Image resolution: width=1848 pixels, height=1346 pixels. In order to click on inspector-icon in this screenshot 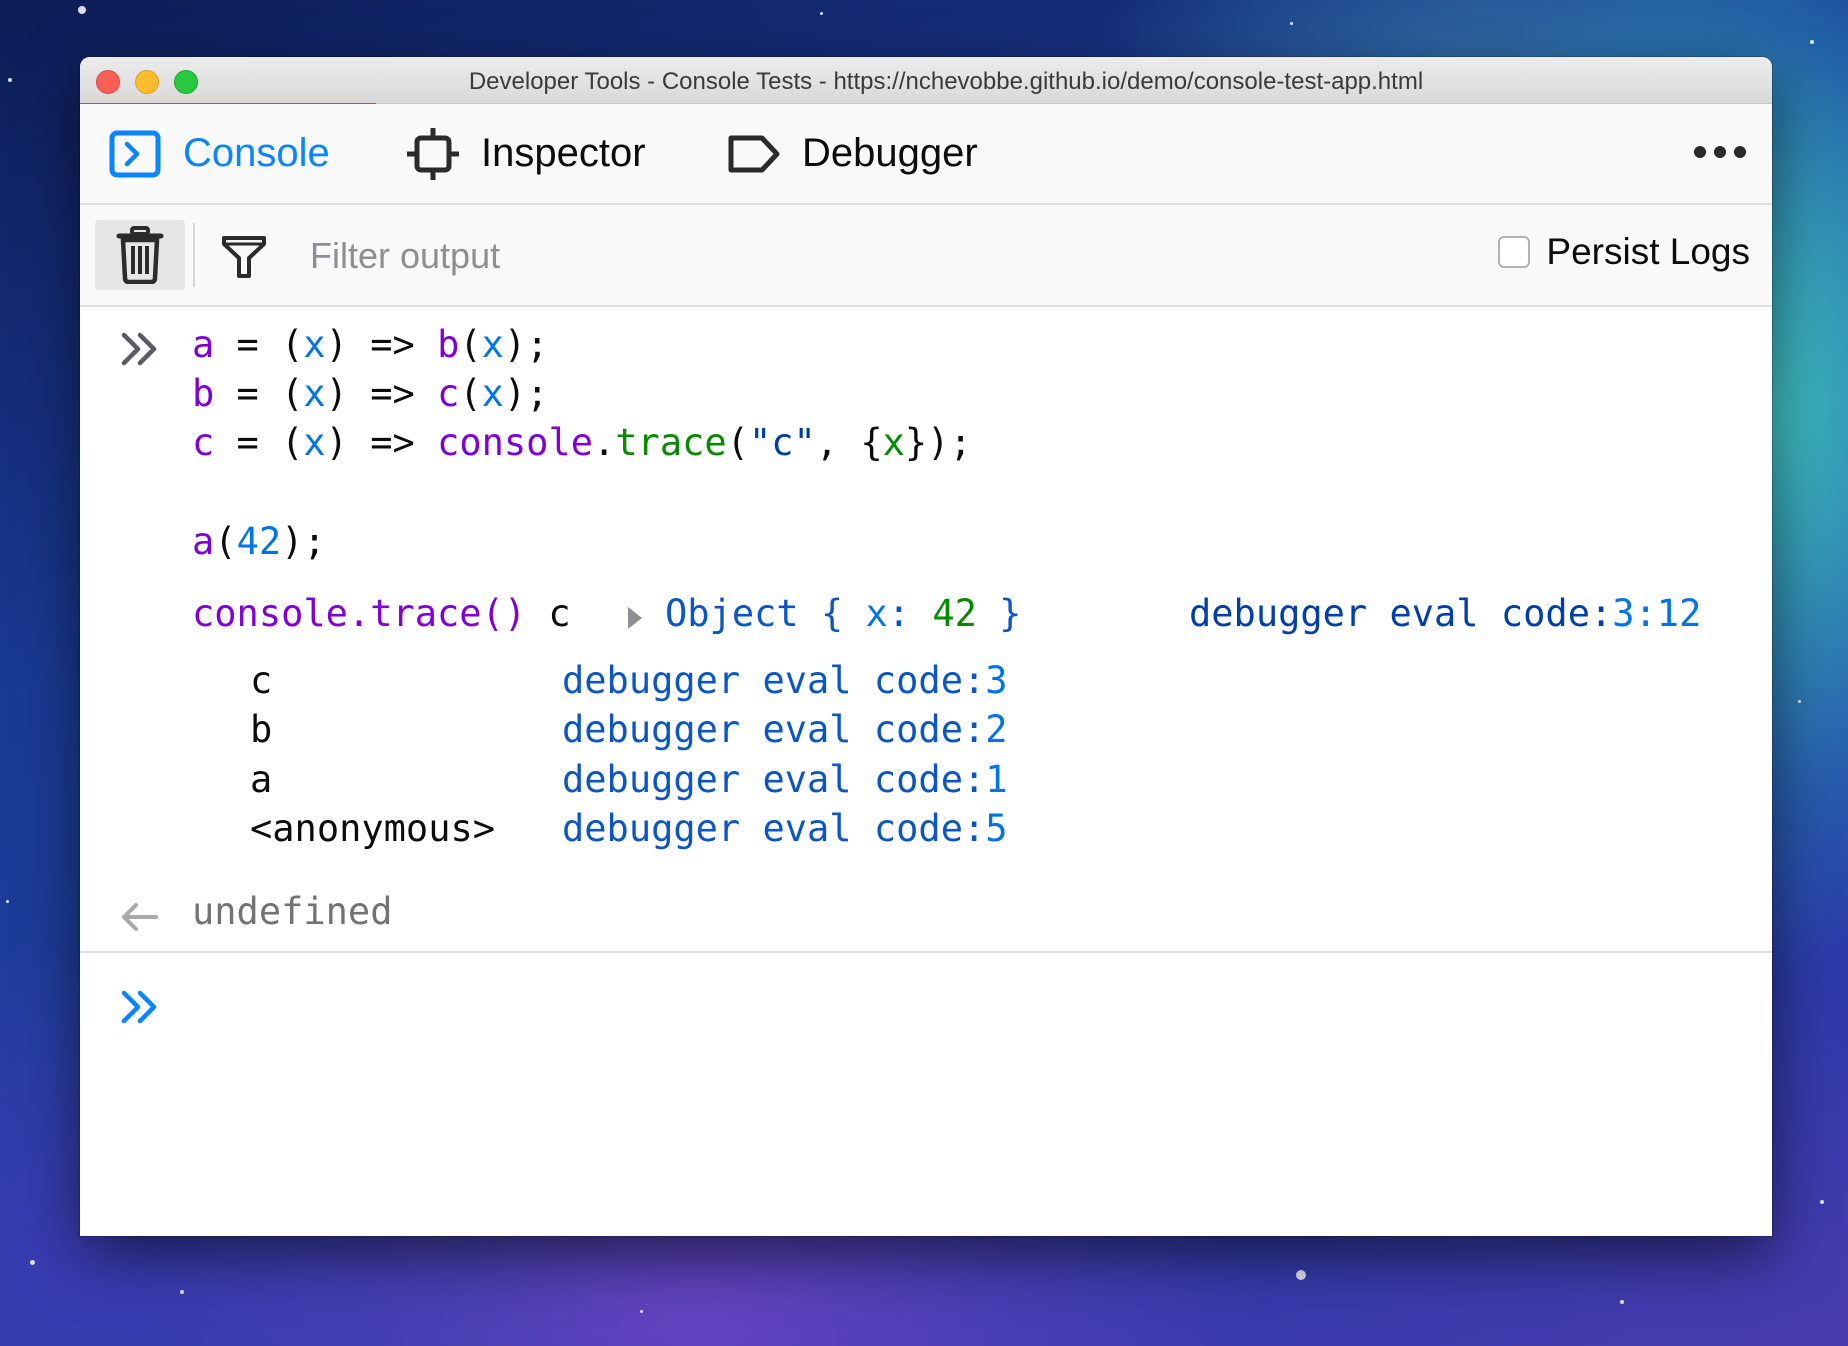, I will do `click(433, 153)`.